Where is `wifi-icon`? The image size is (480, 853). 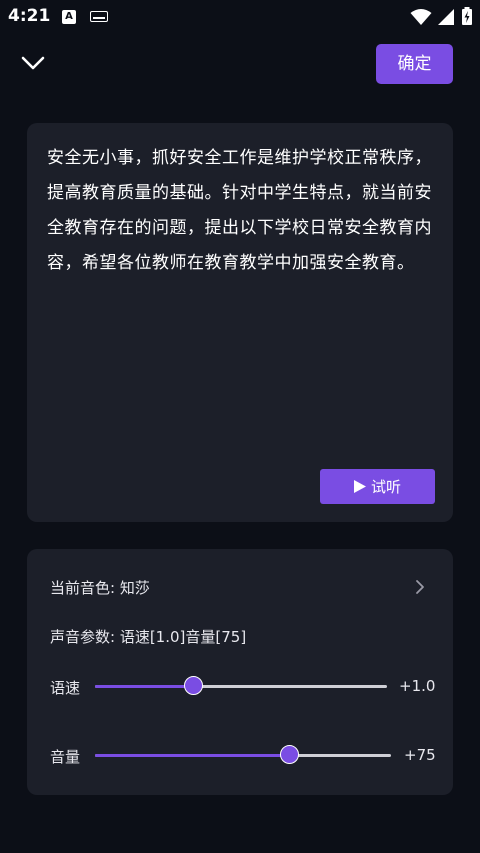 wifi-icon is located at coordinates (421, 17).